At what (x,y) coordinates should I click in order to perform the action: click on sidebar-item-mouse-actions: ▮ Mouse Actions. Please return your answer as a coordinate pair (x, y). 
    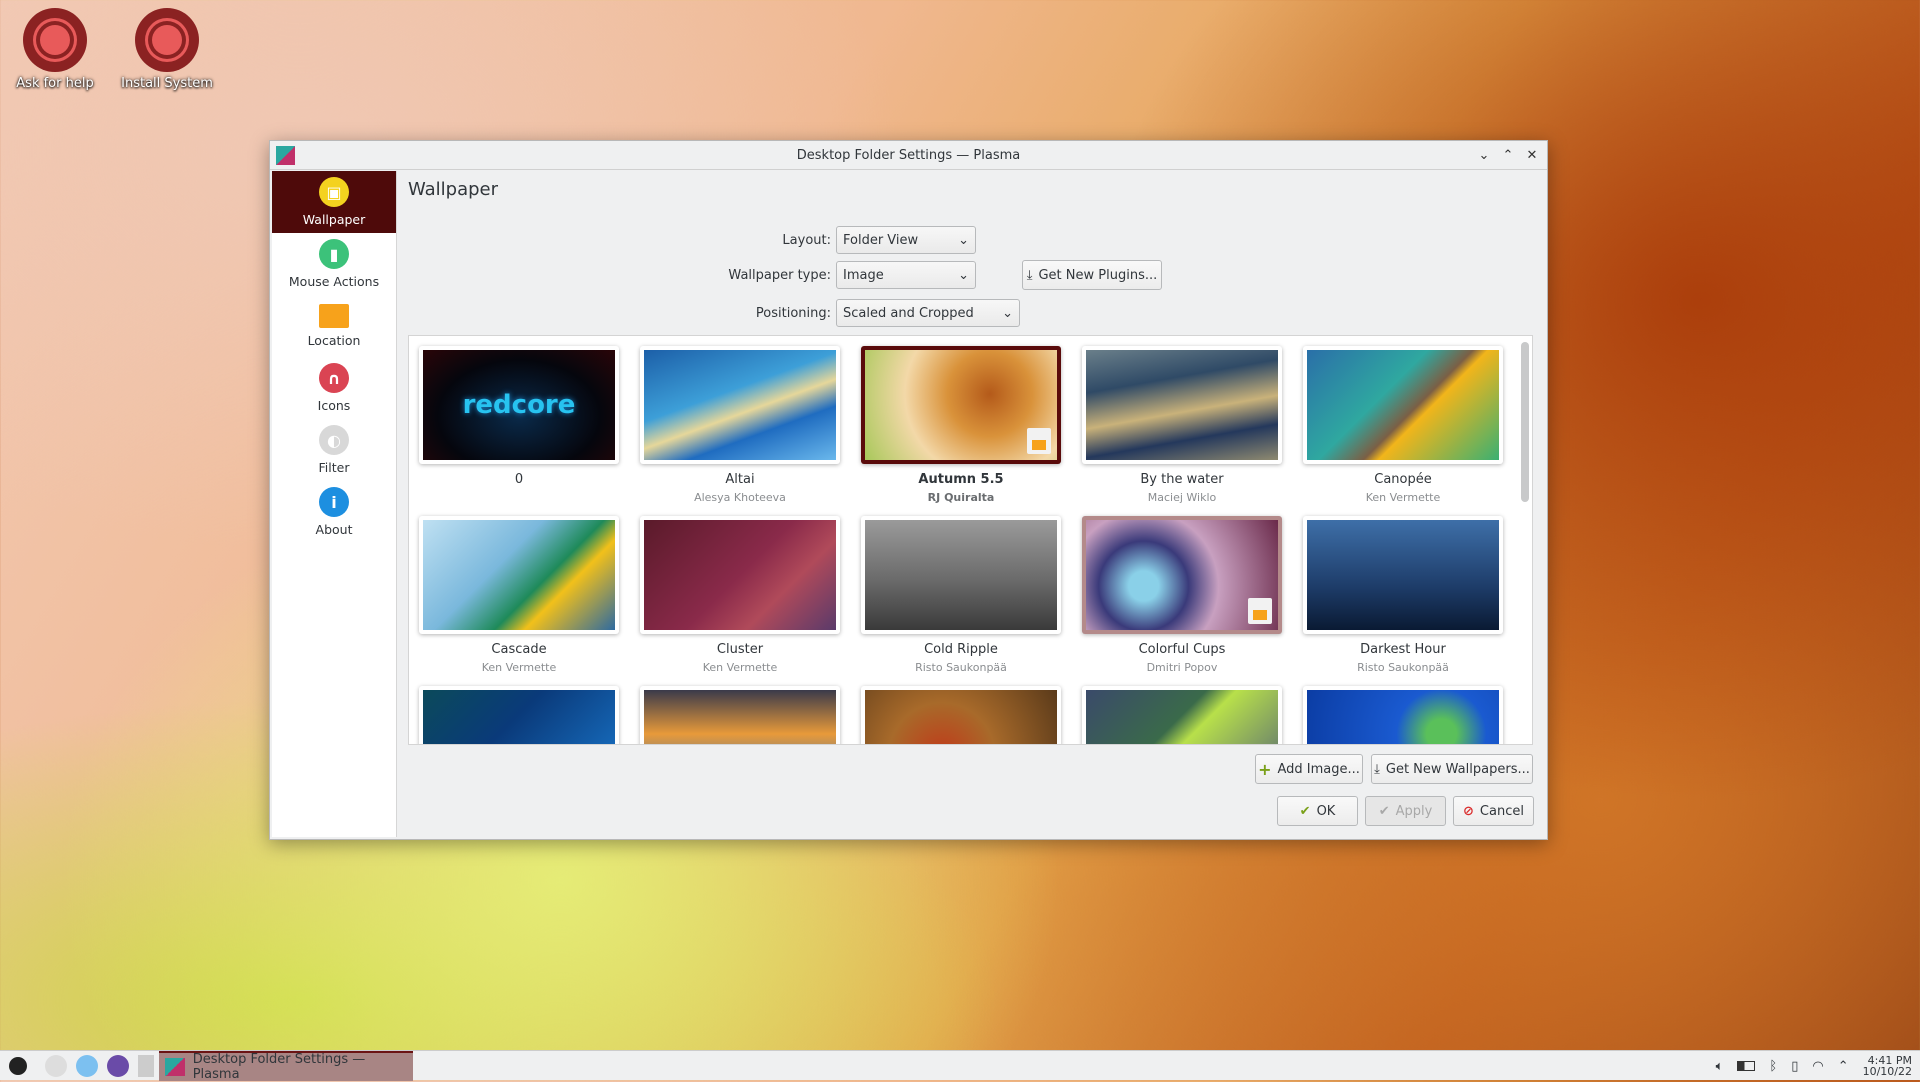
    Looking at the image, I should click on (334, 264).